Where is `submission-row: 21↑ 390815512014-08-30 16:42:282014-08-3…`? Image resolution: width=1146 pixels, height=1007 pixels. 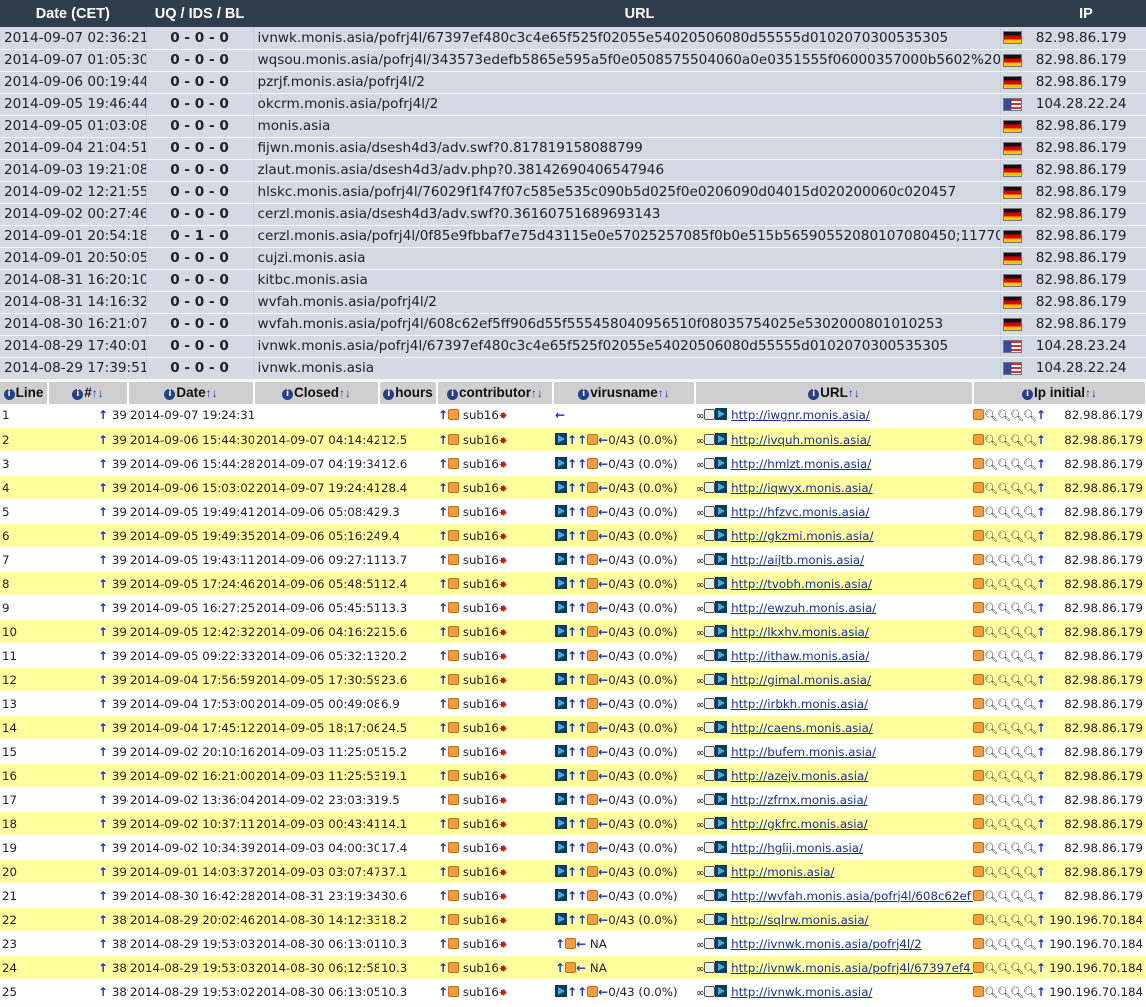 submission-row: 21↑ 390815512014-08-30 16:42:282014-08-3… is located at coordinates (573, 895).